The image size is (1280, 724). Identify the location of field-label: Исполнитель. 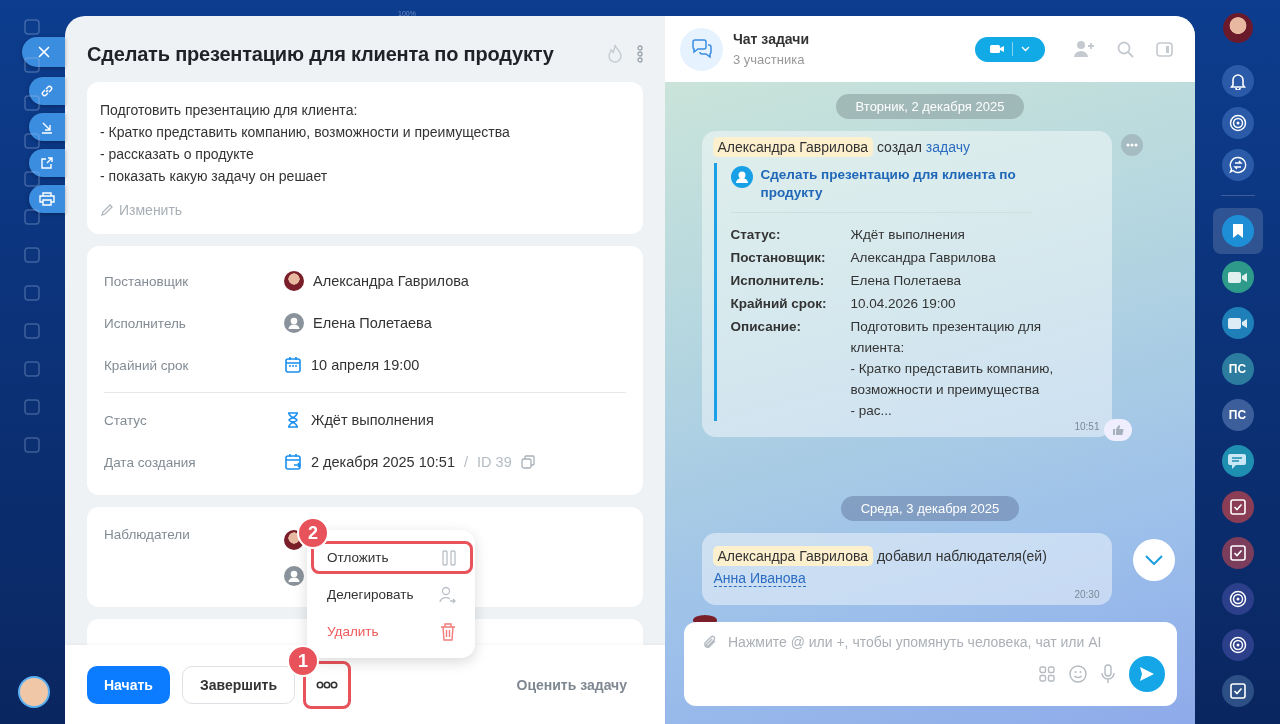
(145, 323).